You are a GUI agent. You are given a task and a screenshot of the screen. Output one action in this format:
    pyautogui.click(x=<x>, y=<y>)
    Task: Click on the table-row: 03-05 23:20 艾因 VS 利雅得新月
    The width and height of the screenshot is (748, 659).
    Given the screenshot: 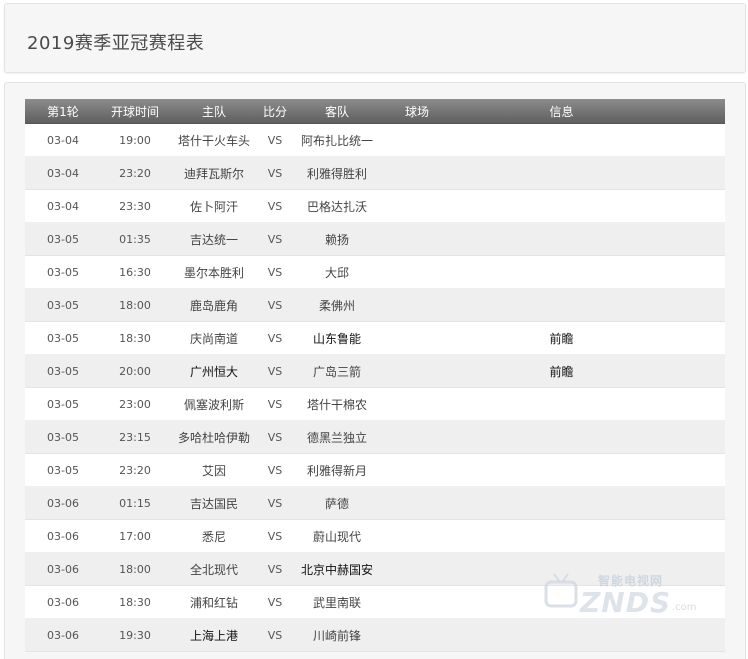 What is the action you would take?
    pyautogui.click(x=375, y=470)
    